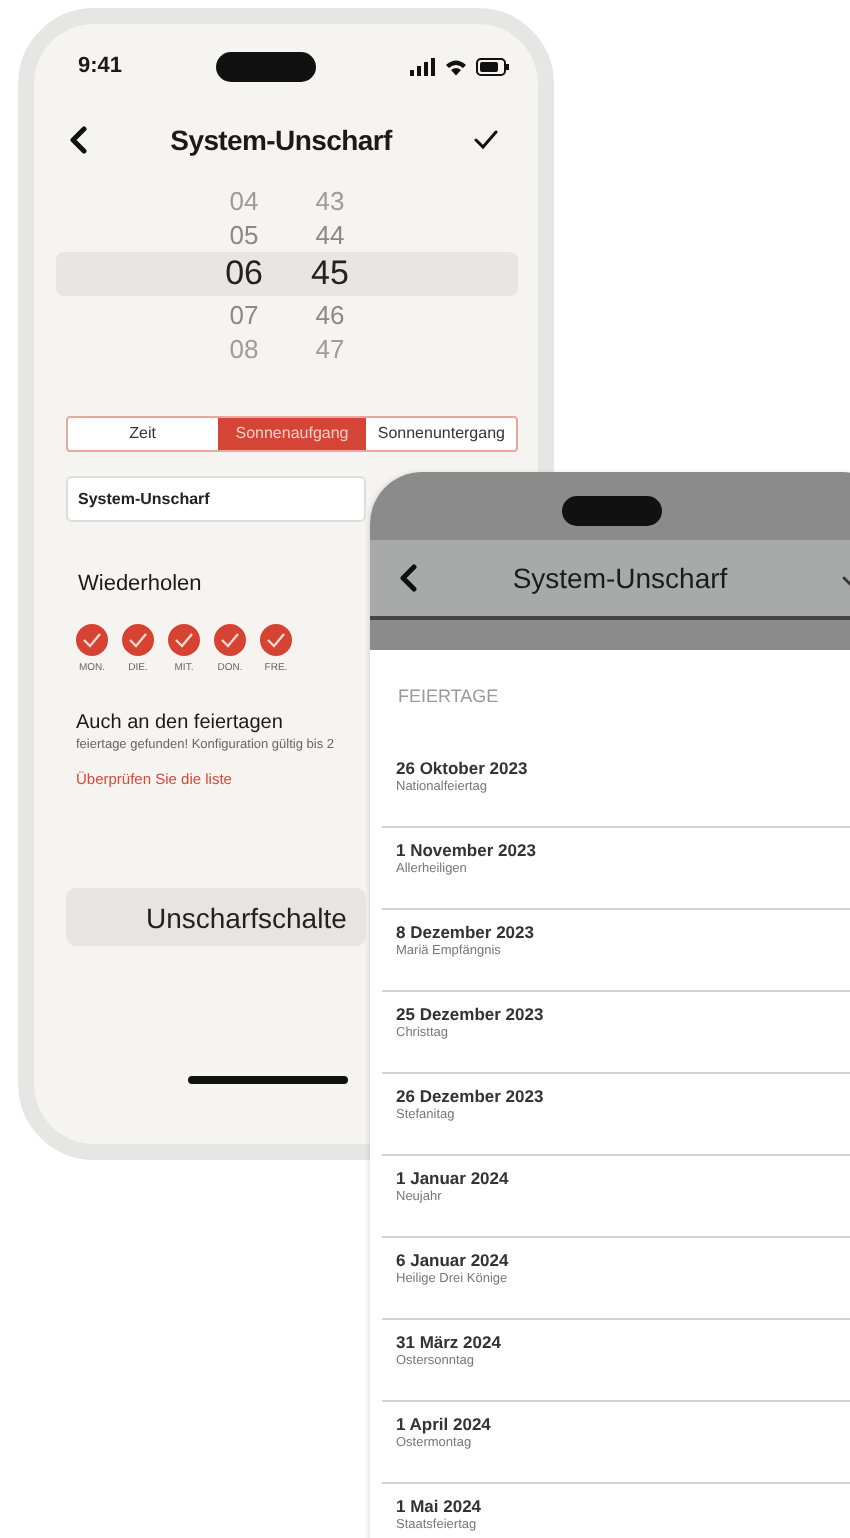  What do you see at coordinates (423, 66) in the screenshot?
I see `signal-icon` at bounding box center [423, 66].